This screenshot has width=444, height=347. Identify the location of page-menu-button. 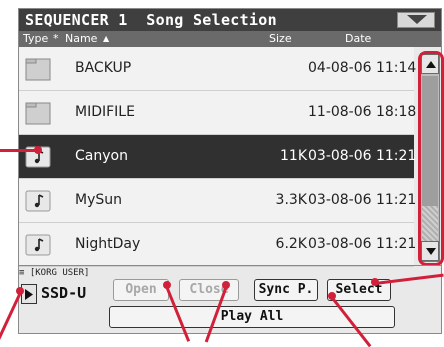
(416, 20).